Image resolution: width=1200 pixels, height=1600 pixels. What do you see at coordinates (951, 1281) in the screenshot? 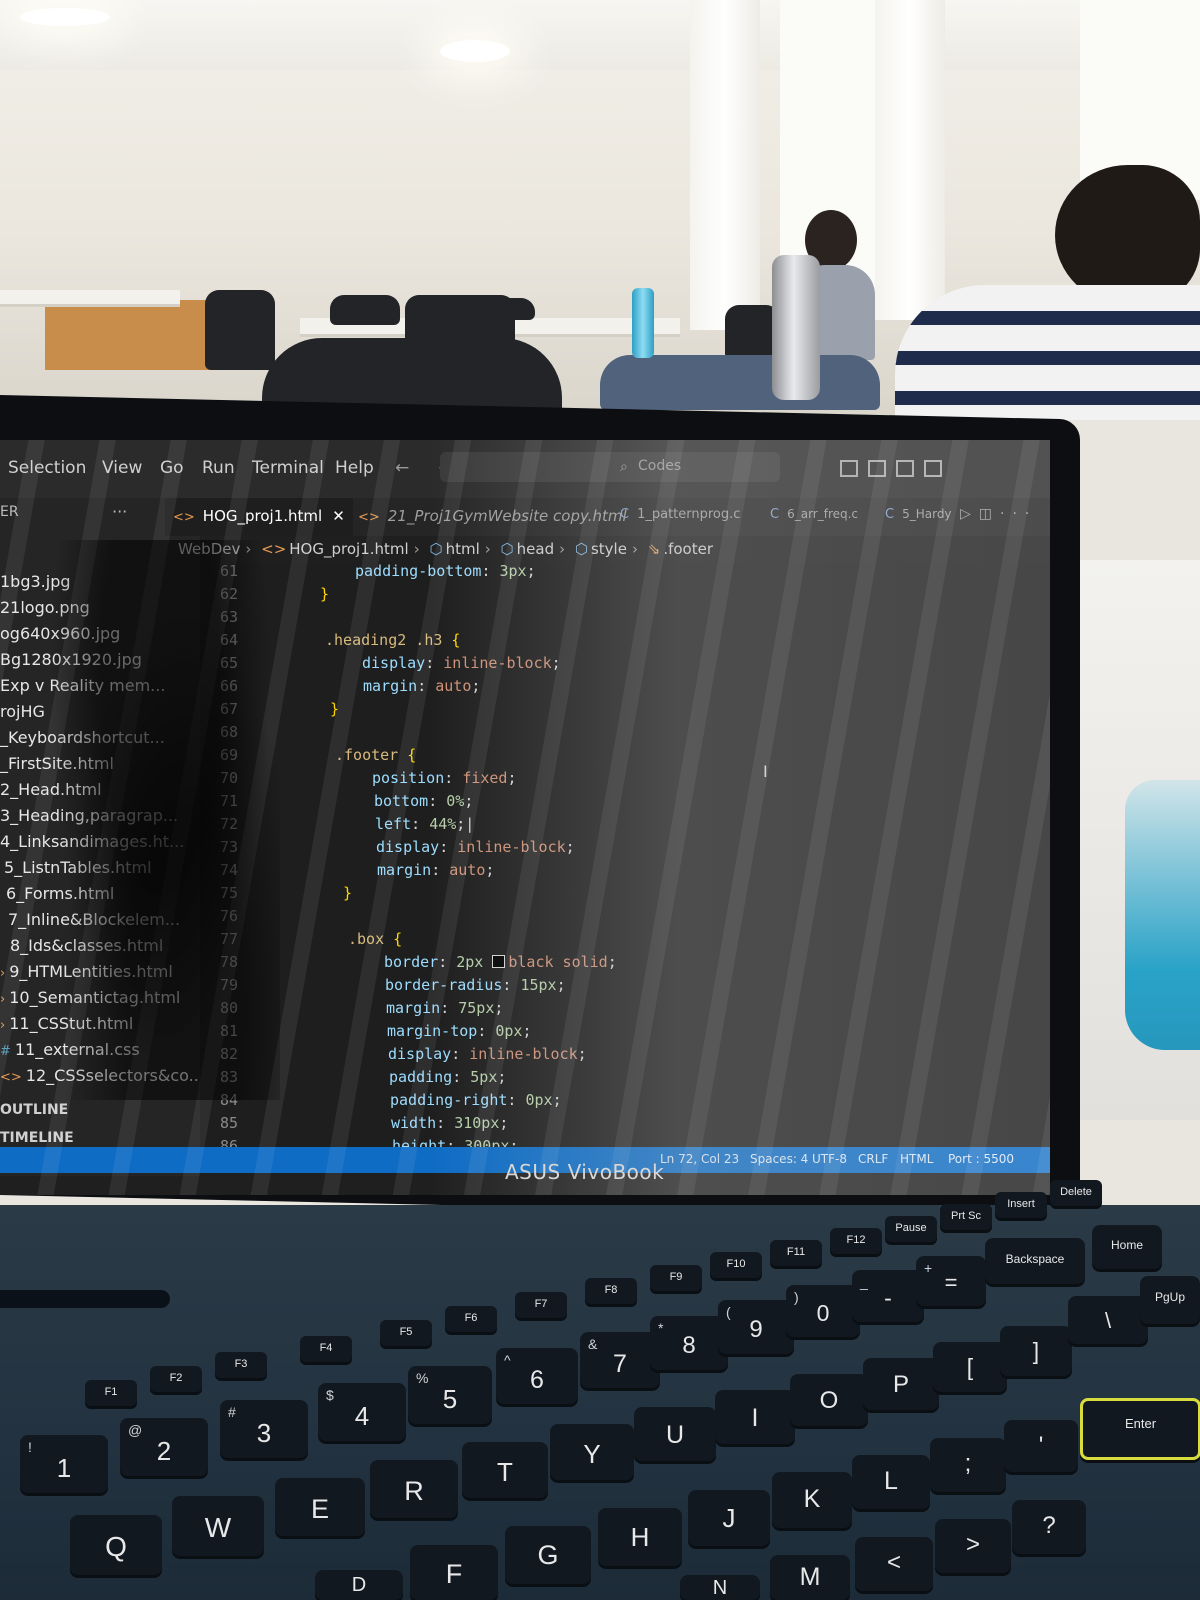
I see `key-equals: + =` at bounding box center [951, 1281].